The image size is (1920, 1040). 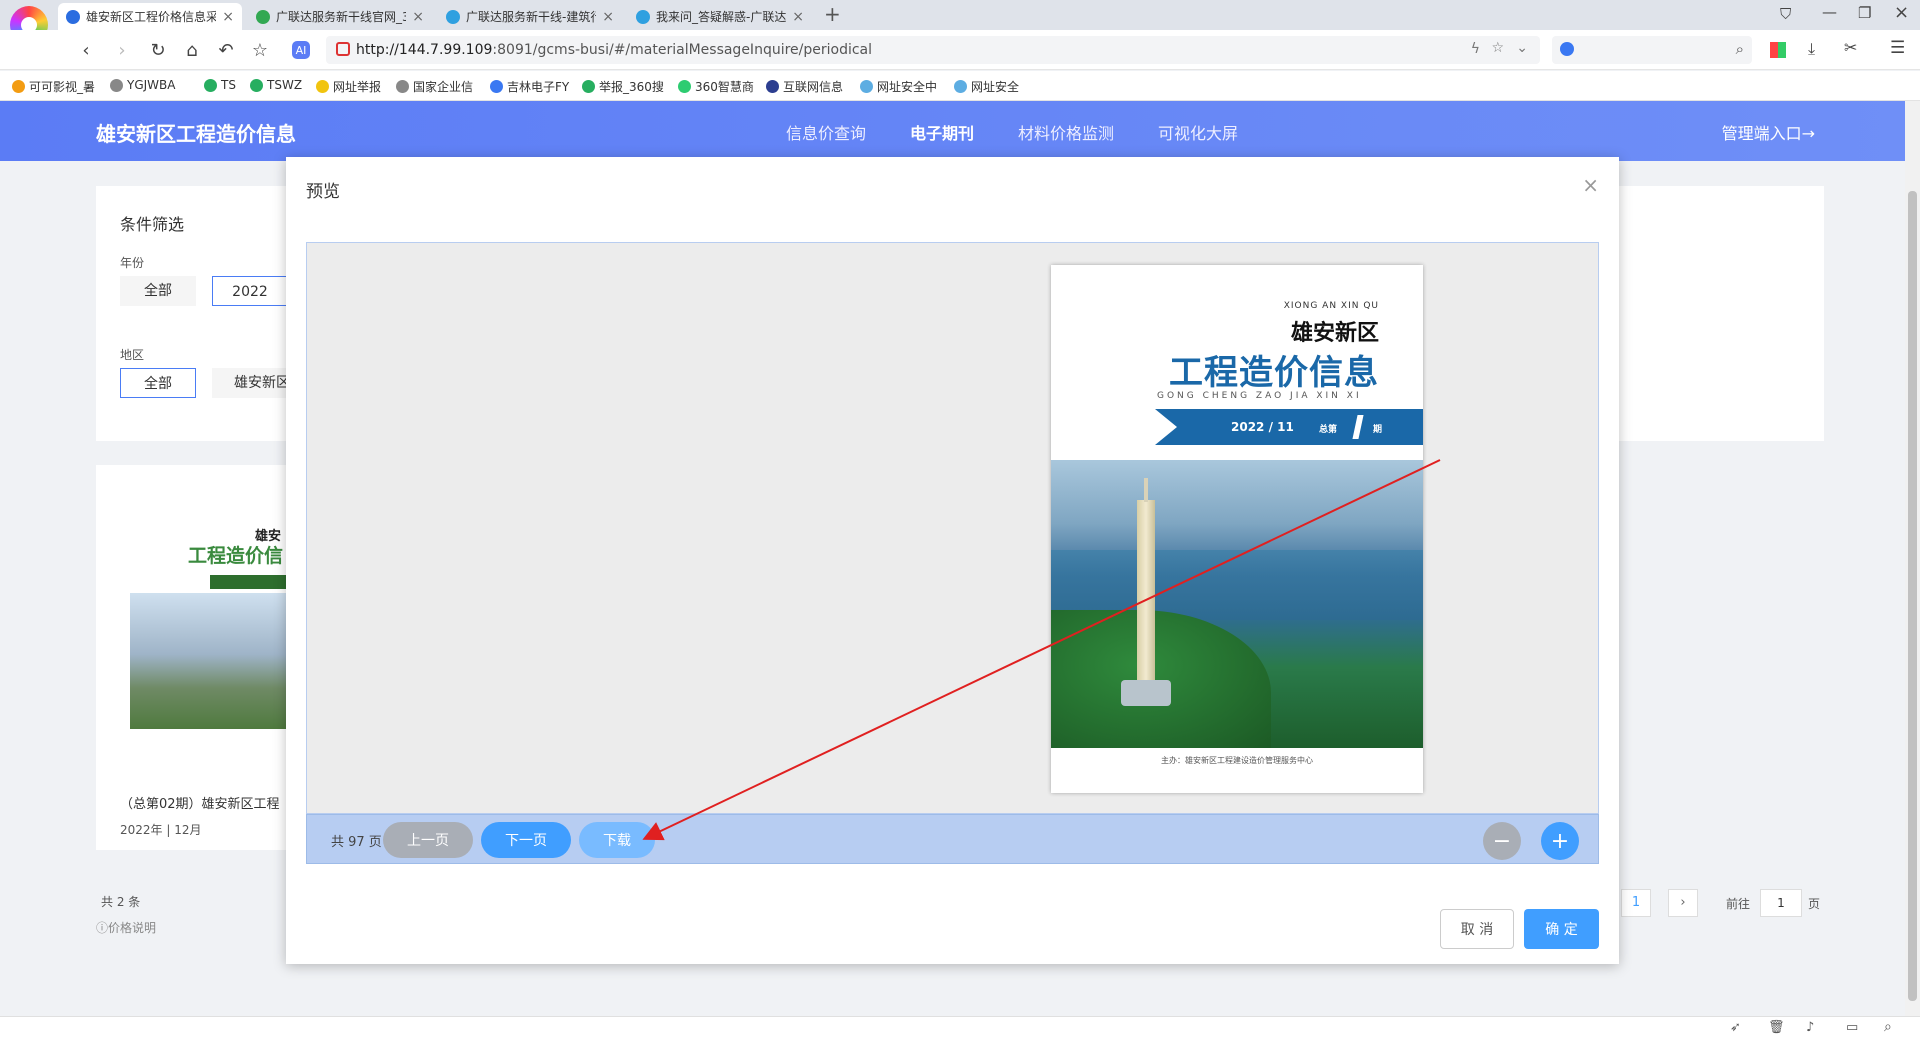 I want to click on rocket-icon: ➶, so click(x=1735, y=1027).